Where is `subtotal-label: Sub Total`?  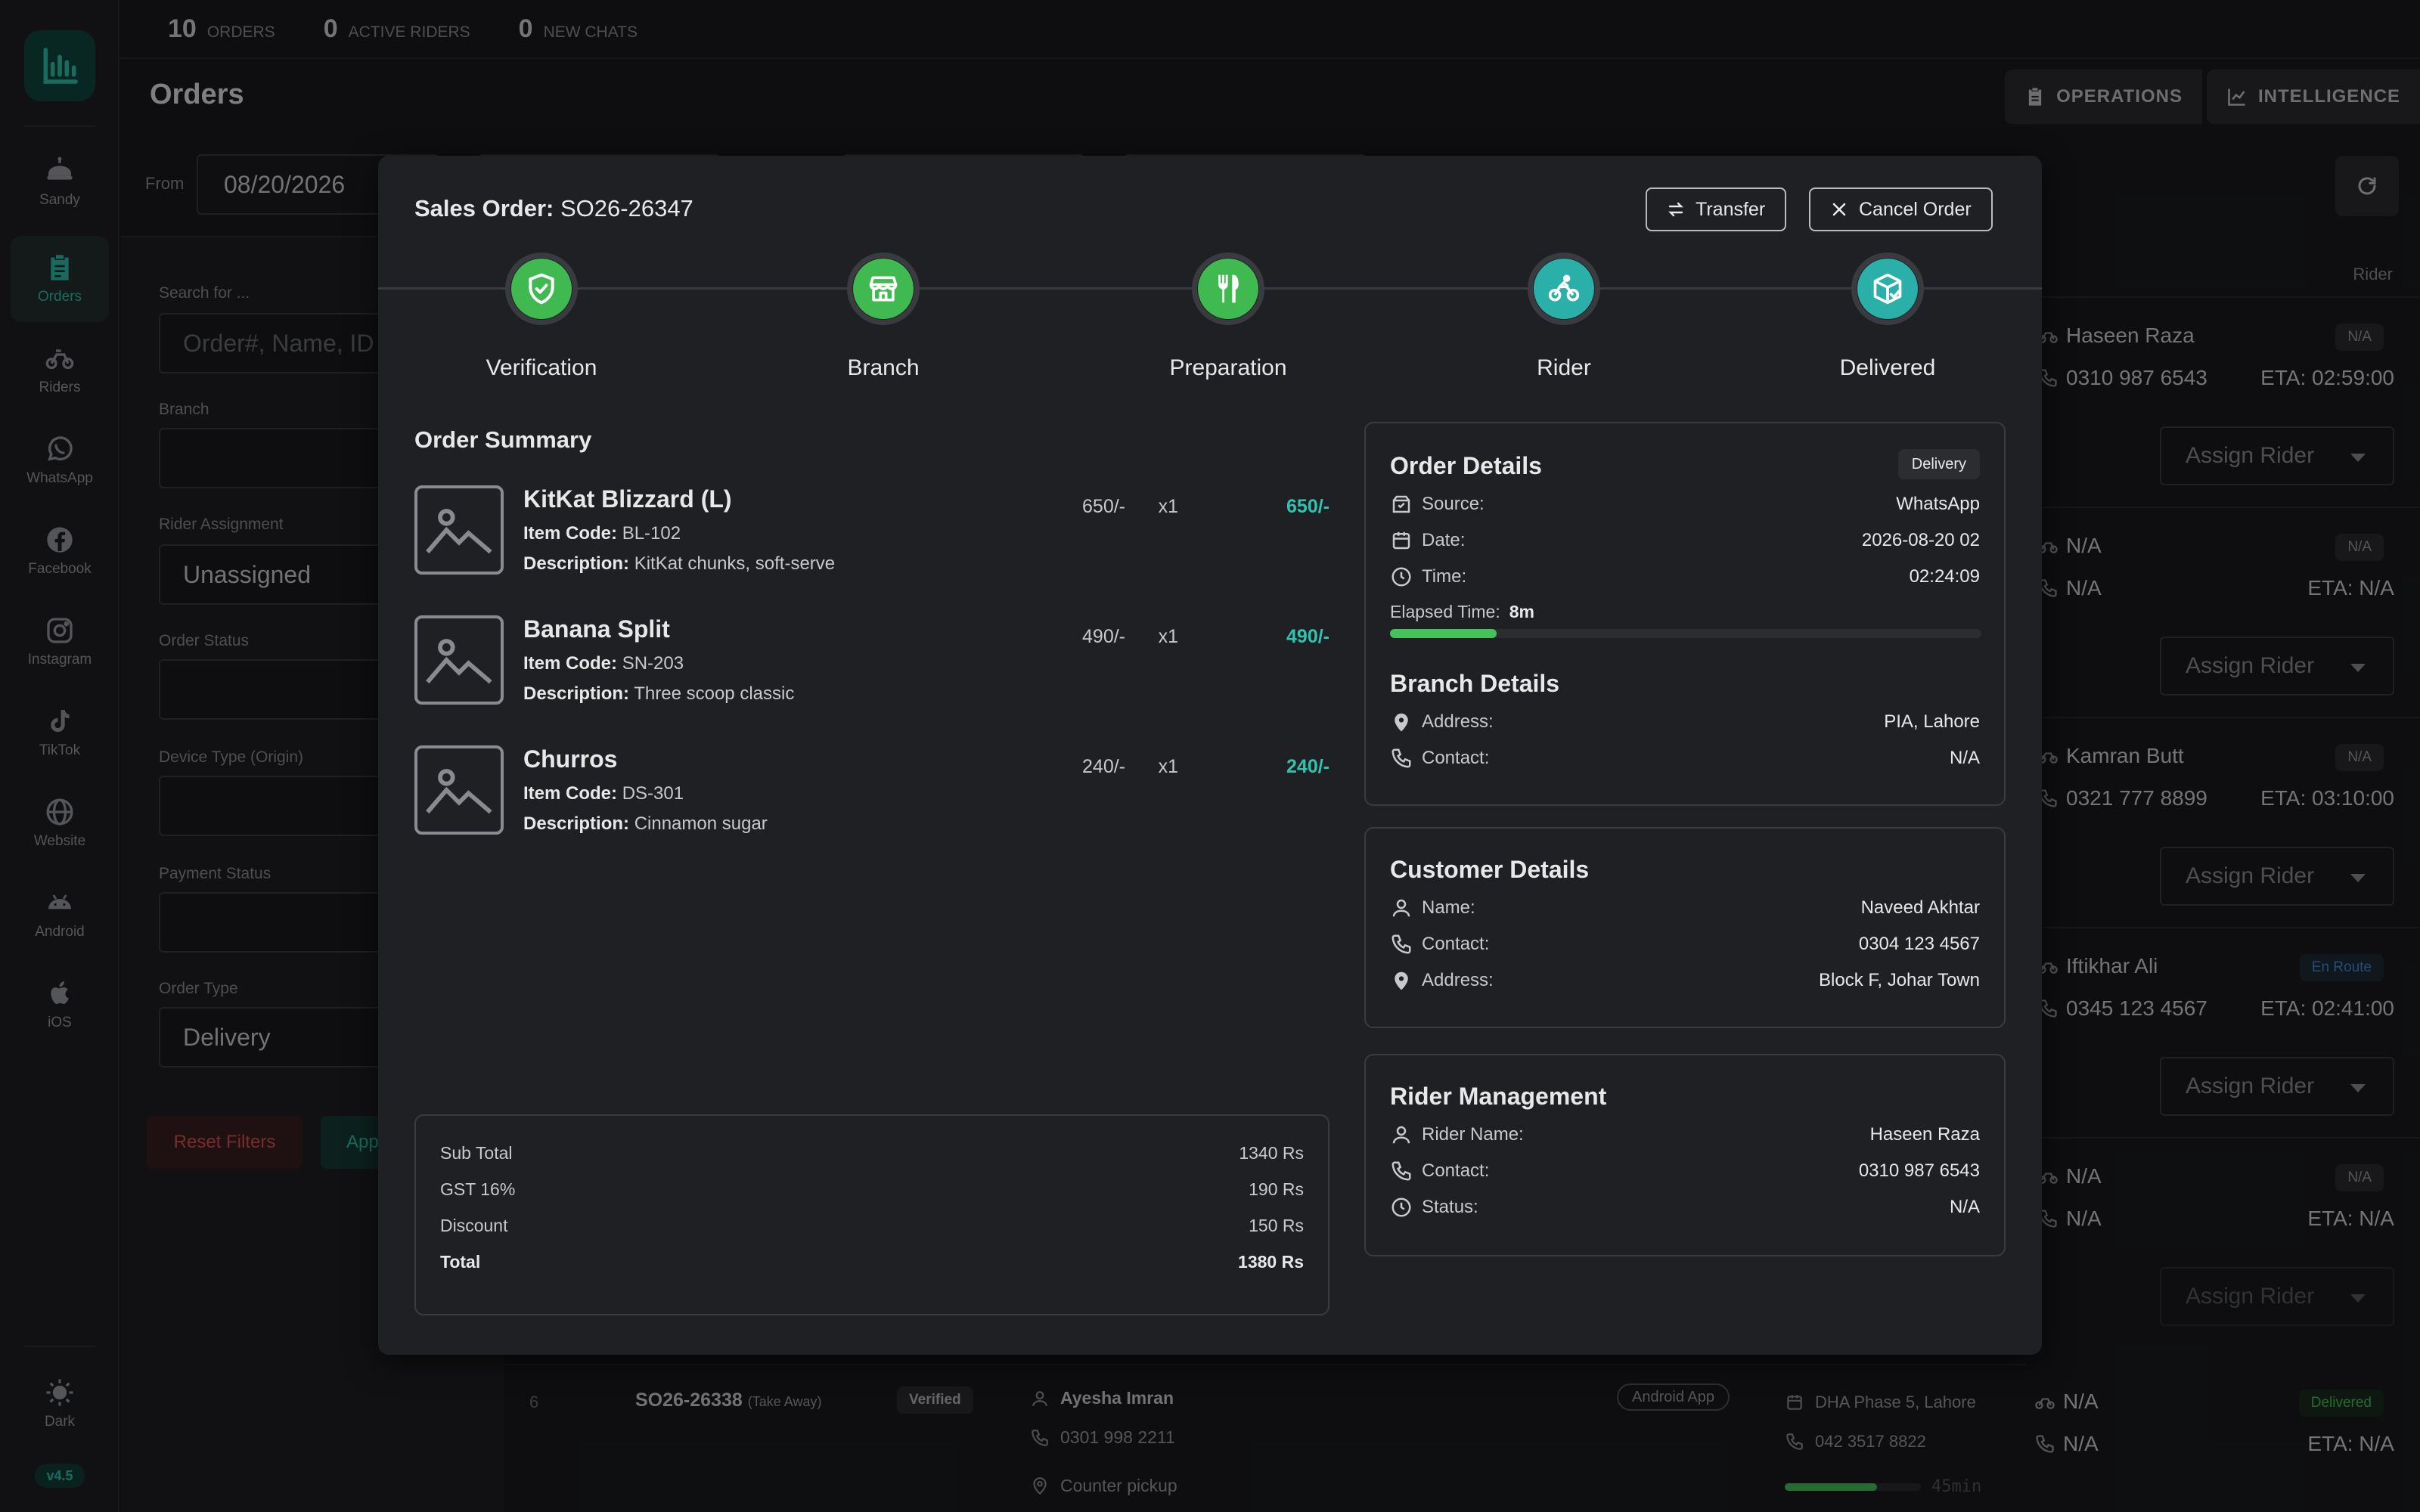 subtotal-label: Sub Total is located at coordinates (476, 1153).